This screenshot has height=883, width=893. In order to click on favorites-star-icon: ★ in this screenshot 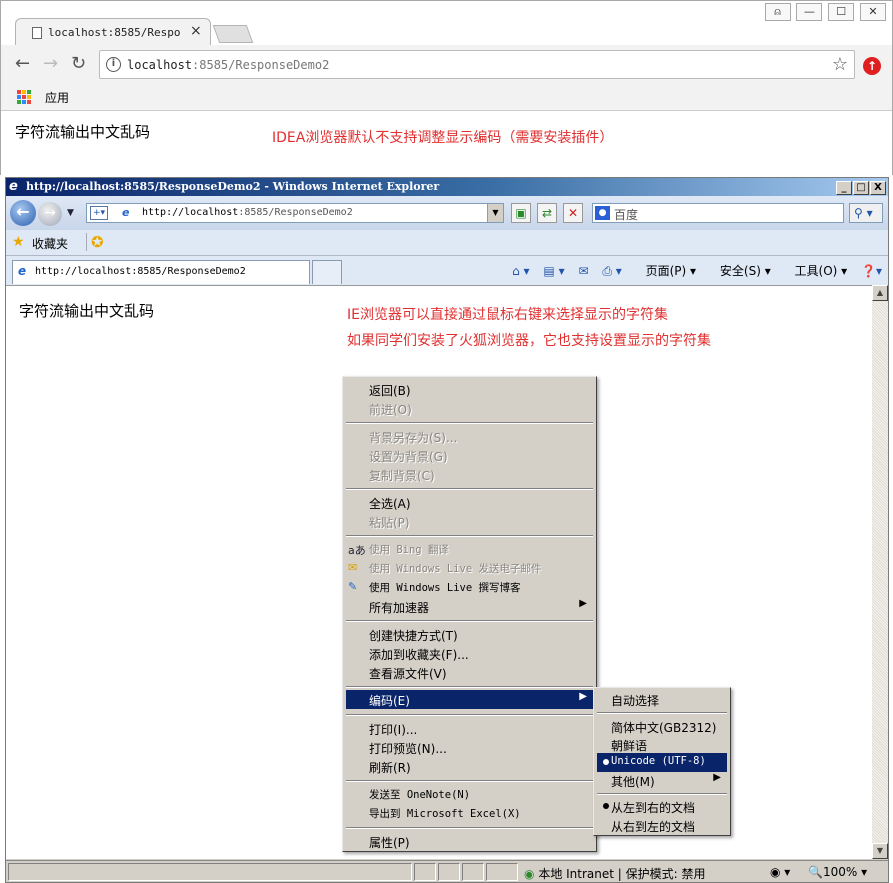, I will do `click(18, 242)`.